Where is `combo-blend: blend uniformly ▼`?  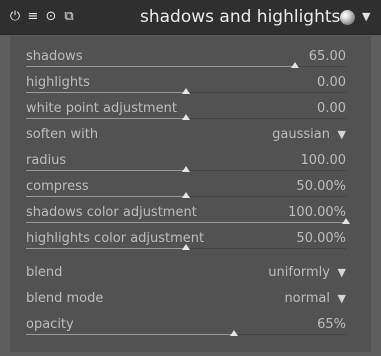
combo-blend: blend uniformly ▼ is located at coordinates (181, 274).